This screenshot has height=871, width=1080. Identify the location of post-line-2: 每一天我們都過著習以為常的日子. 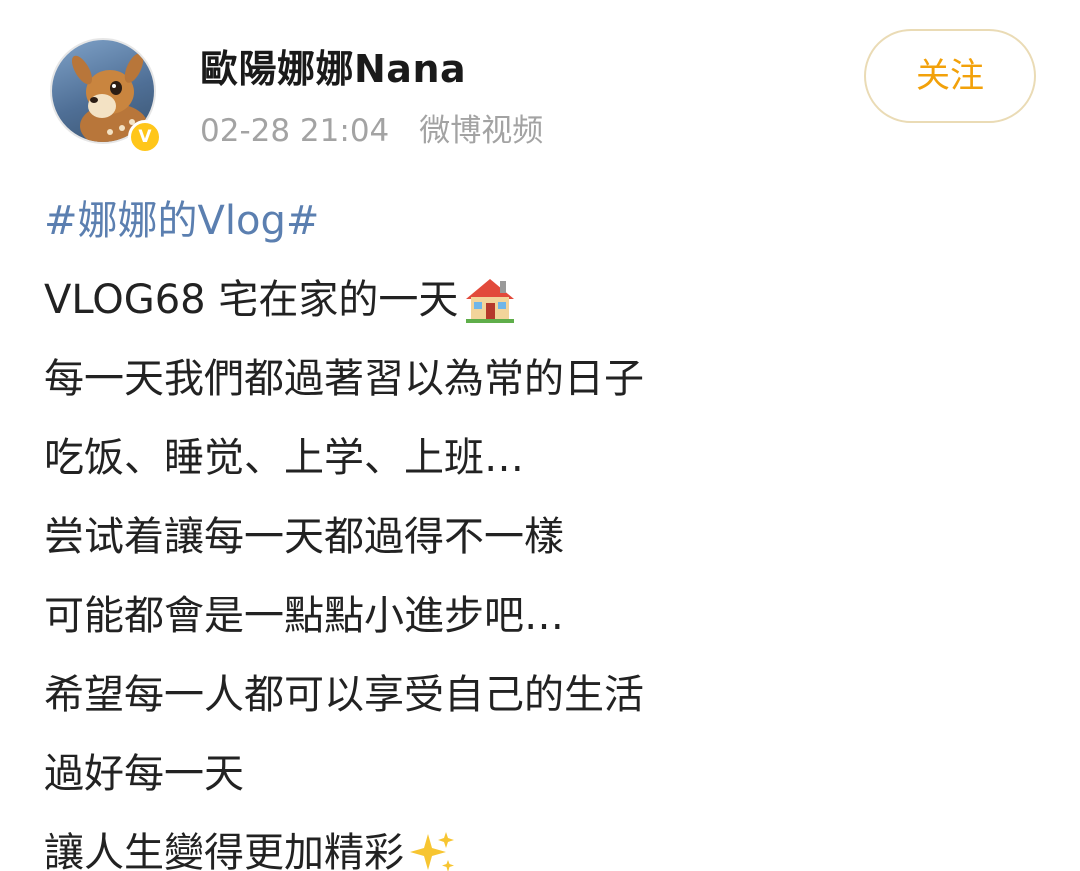
(344, 379).